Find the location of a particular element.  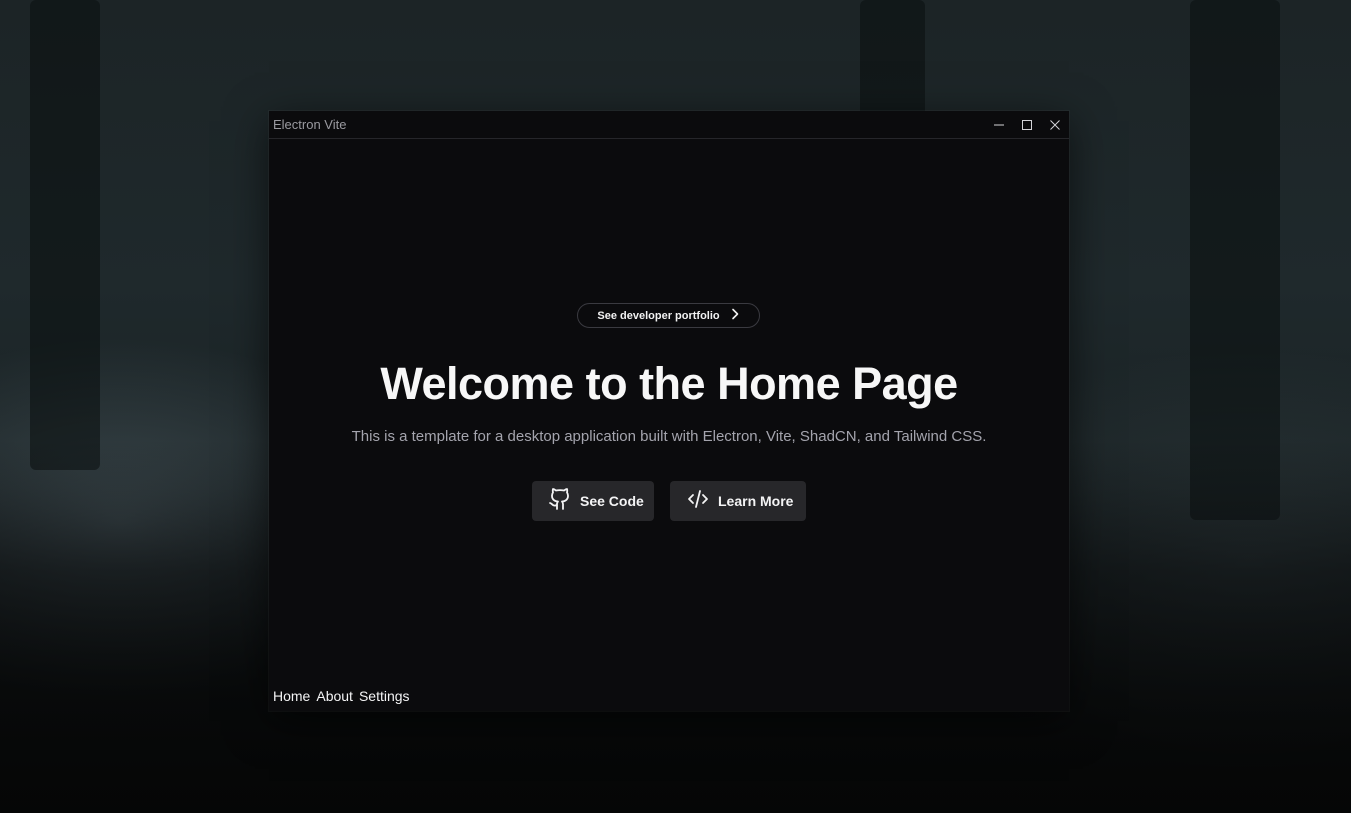

see-code-label: See Code is located at coordinates (612, 501).